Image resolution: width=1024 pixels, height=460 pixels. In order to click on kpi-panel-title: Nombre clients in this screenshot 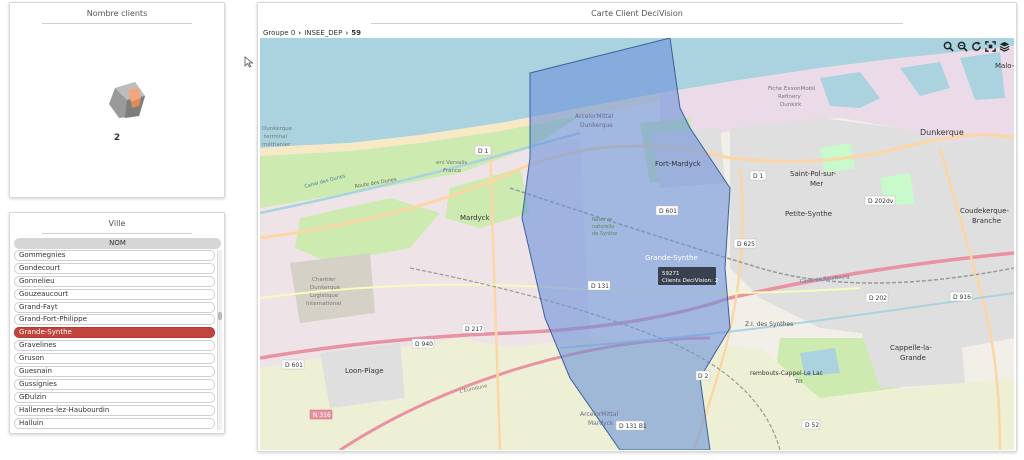, I will do `click(117, 13)`.